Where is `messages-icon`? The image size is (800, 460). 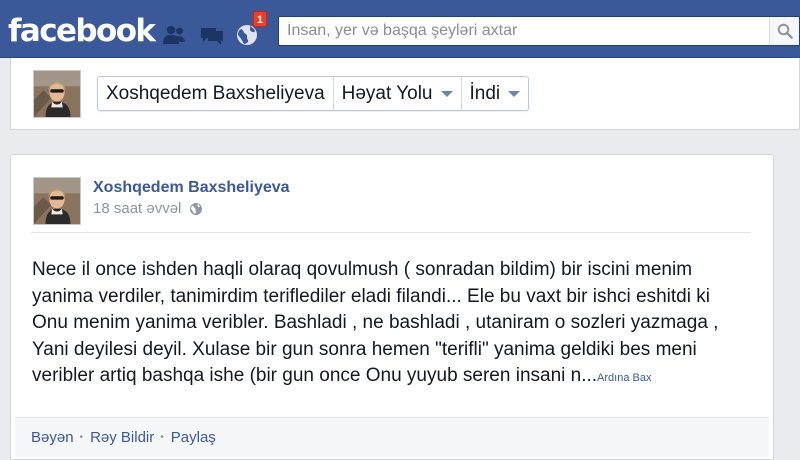
messages-icon is located at coordinates (212, 35).